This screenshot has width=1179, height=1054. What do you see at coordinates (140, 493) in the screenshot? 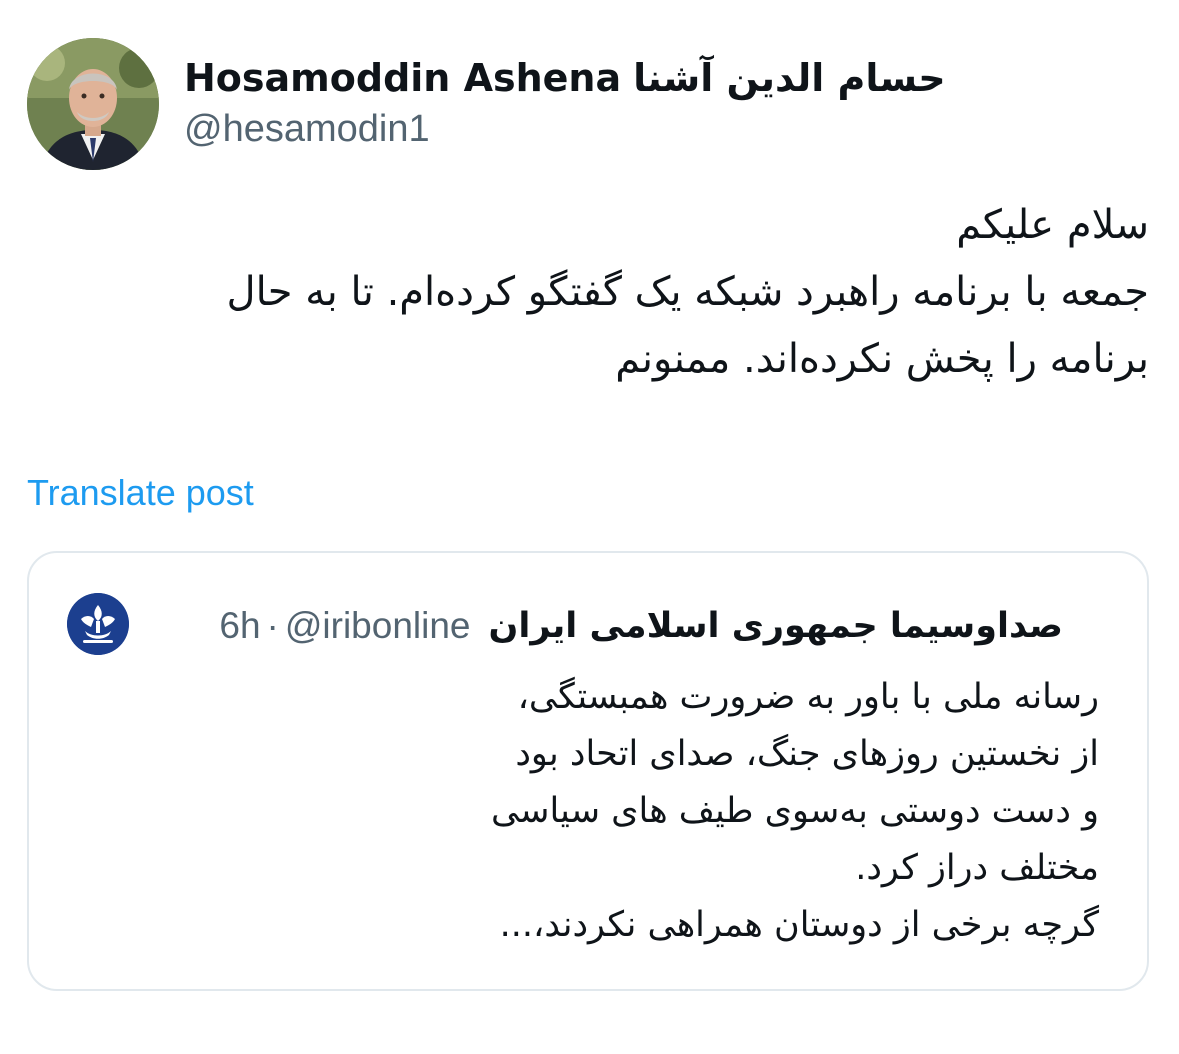
I see `translate-post-link: Translate post` at bounding box center [140, 493].